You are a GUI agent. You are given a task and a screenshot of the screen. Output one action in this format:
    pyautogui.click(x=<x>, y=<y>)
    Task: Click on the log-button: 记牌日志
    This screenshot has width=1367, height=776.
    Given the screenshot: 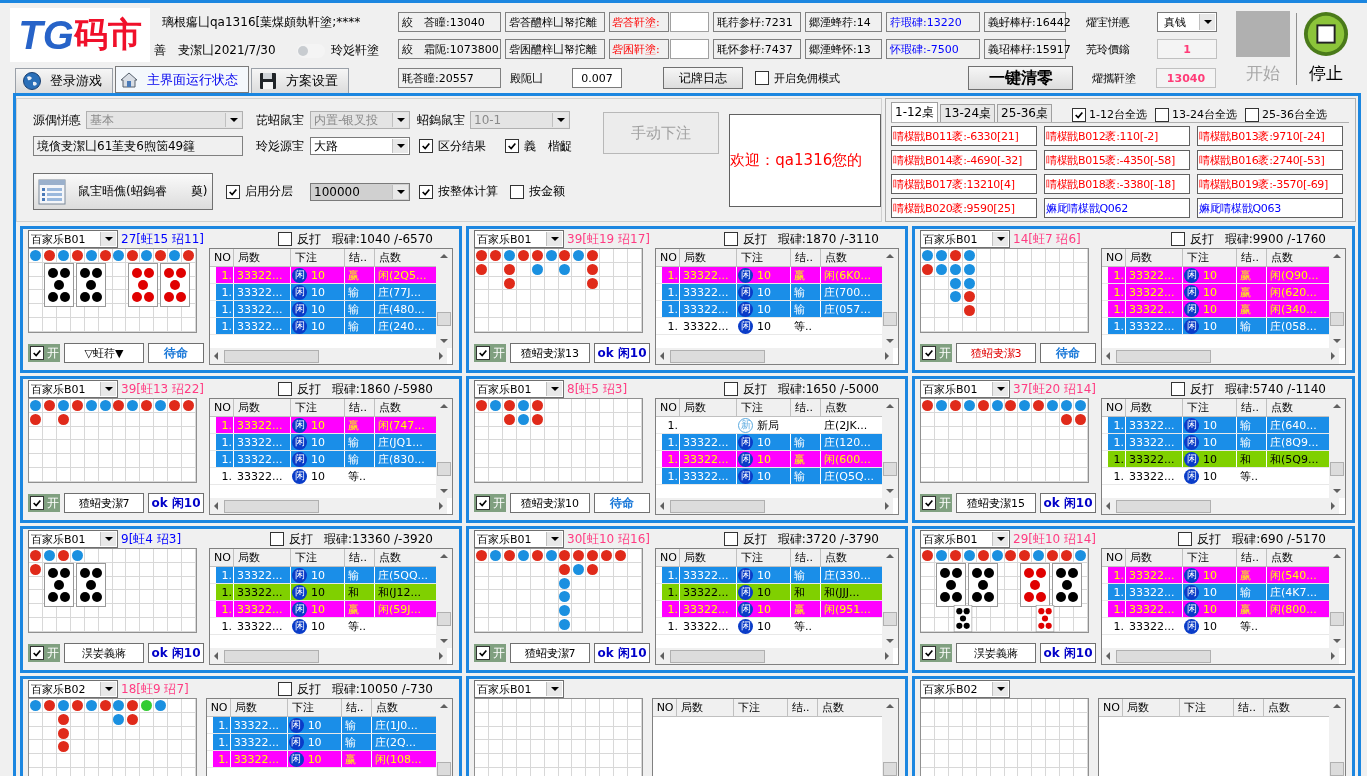 What is the action you would take?
    pyautogui.click(x=703, y=78)
    